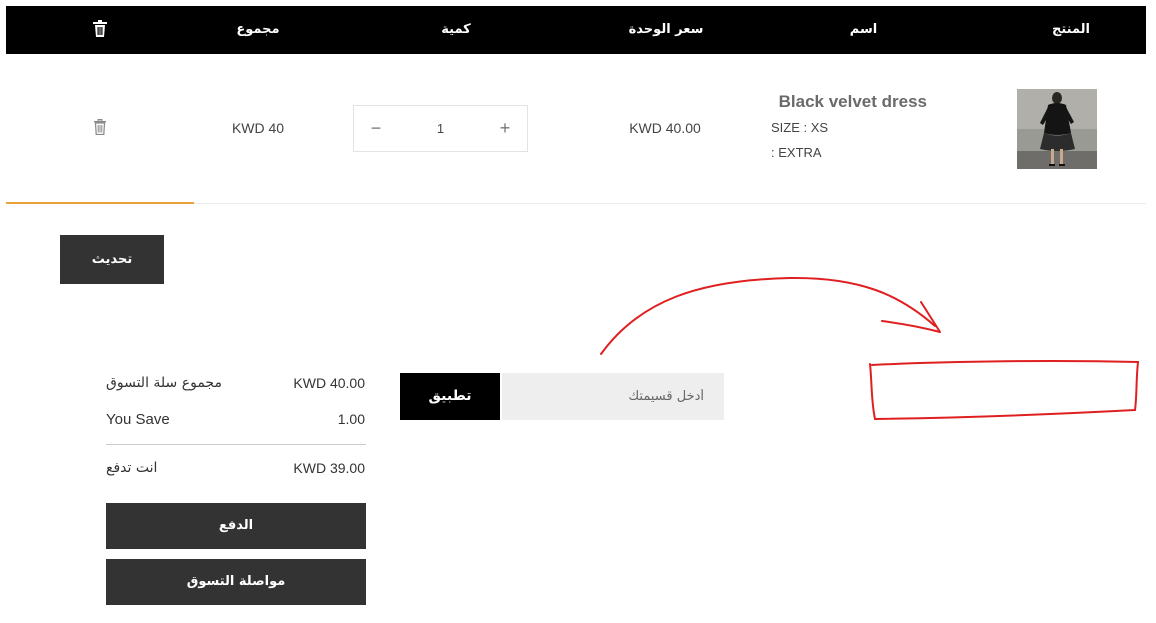 This screenshot has height=623, width=1156. Describe the element at coordinates (456, 29) in the screenshot. I see `header-quantity: كمية` at that location.